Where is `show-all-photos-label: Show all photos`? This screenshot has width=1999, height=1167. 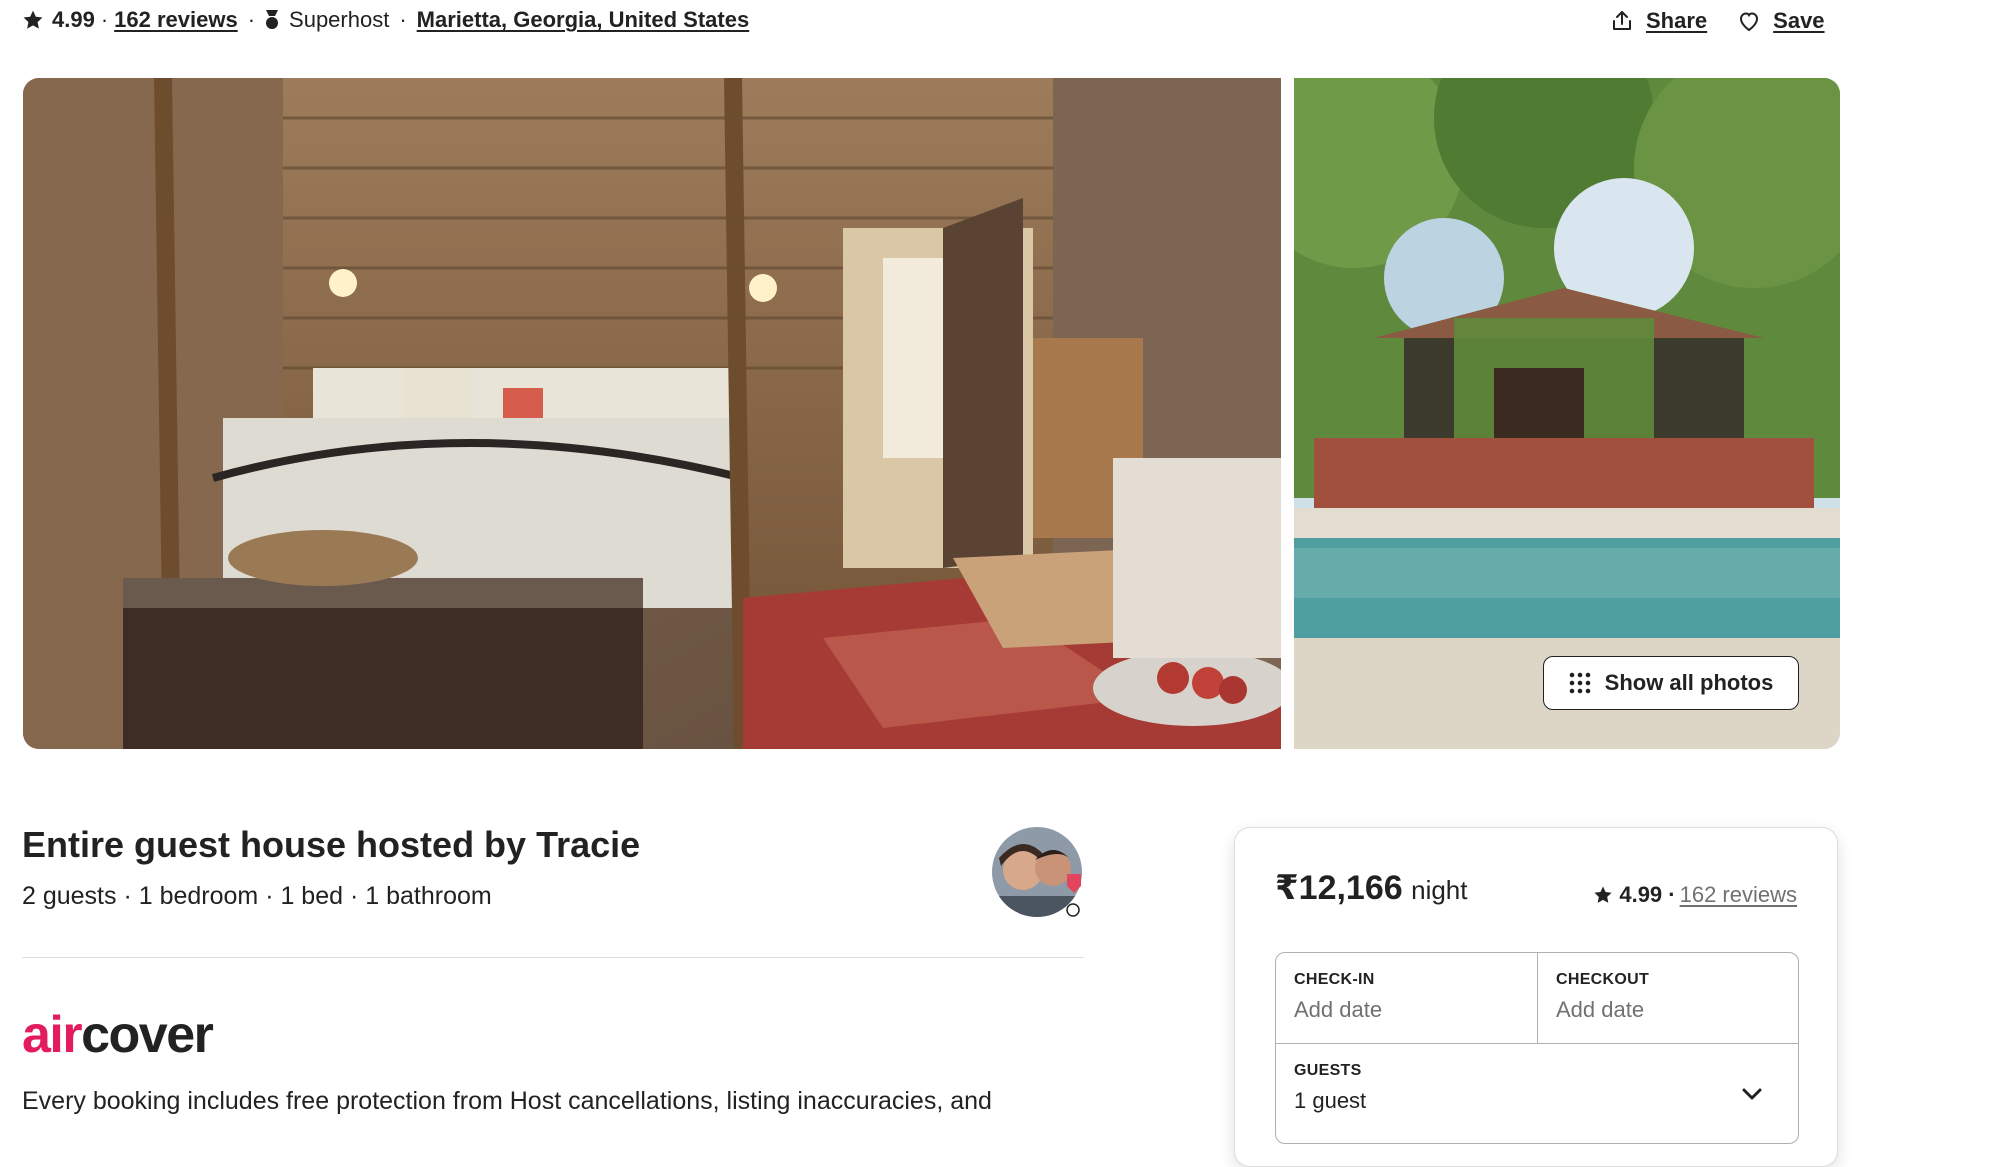
show-all-photos-label: Show all photos is located at coordinates (1689, 682).